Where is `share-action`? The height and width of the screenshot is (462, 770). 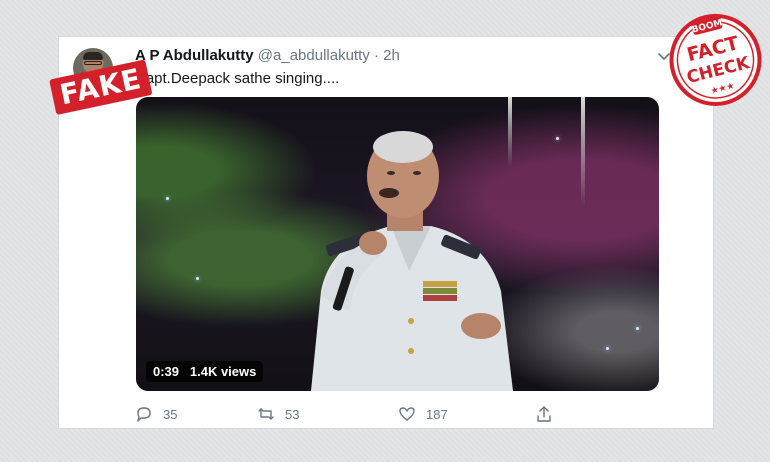
share-action is located at coordinates (544, 414).